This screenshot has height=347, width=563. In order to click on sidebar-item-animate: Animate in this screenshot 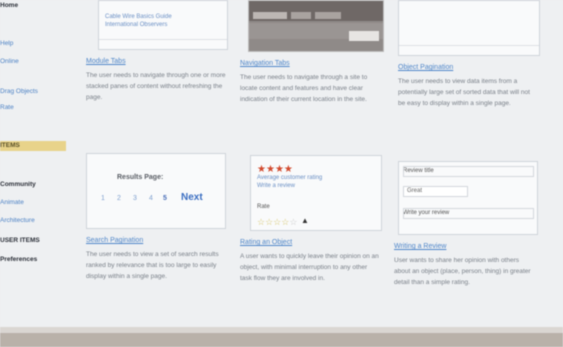, I will do `click(12, 203)`.